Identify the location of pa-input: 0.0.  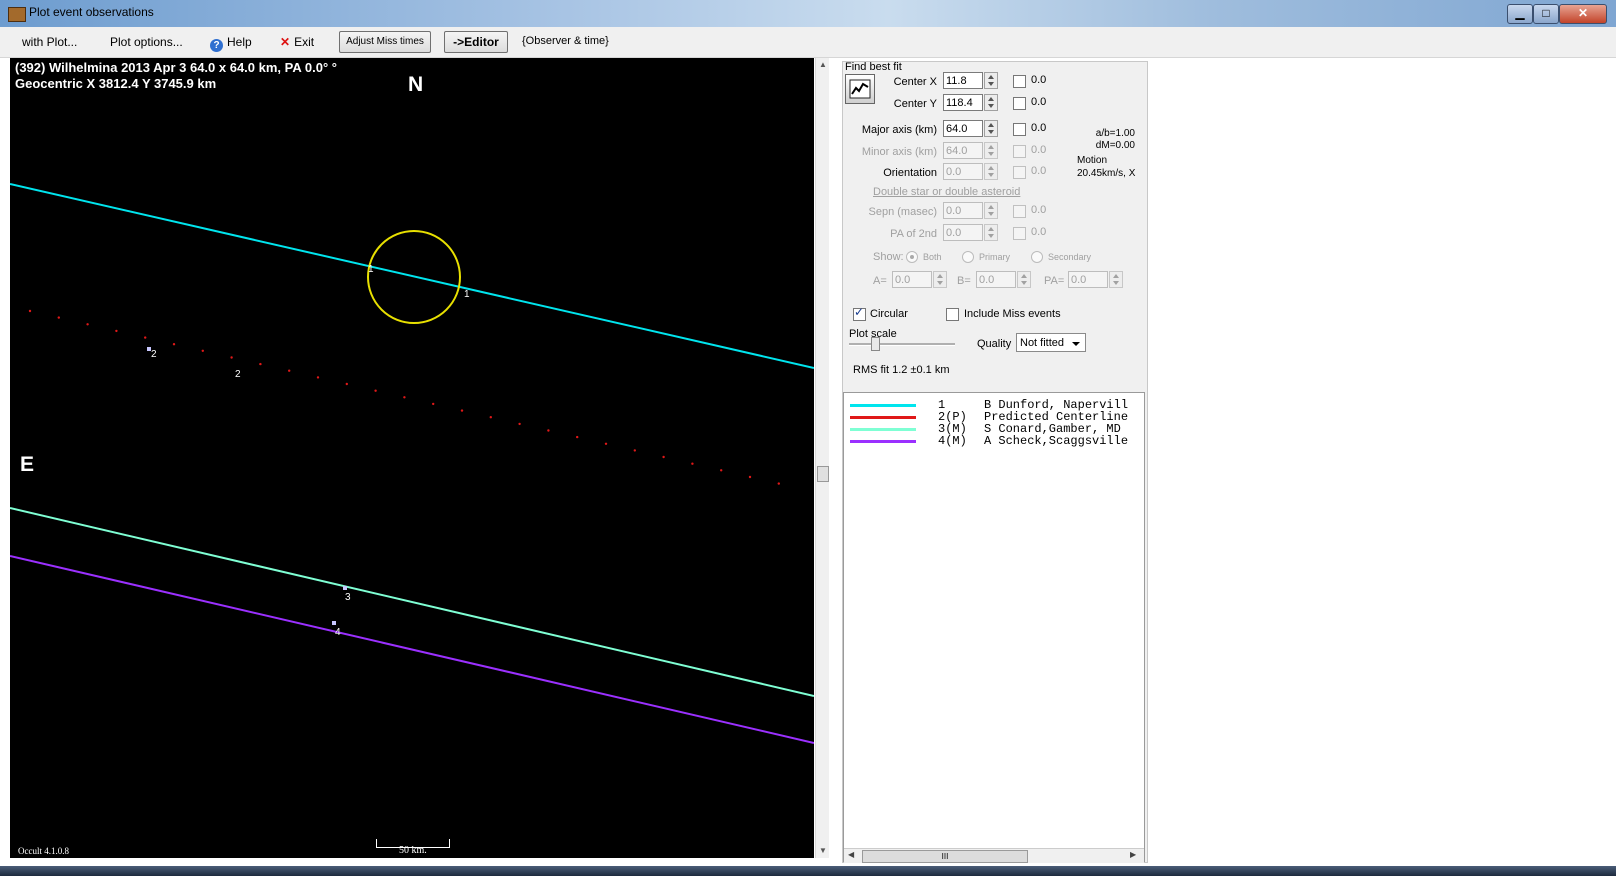
(1088, 279).